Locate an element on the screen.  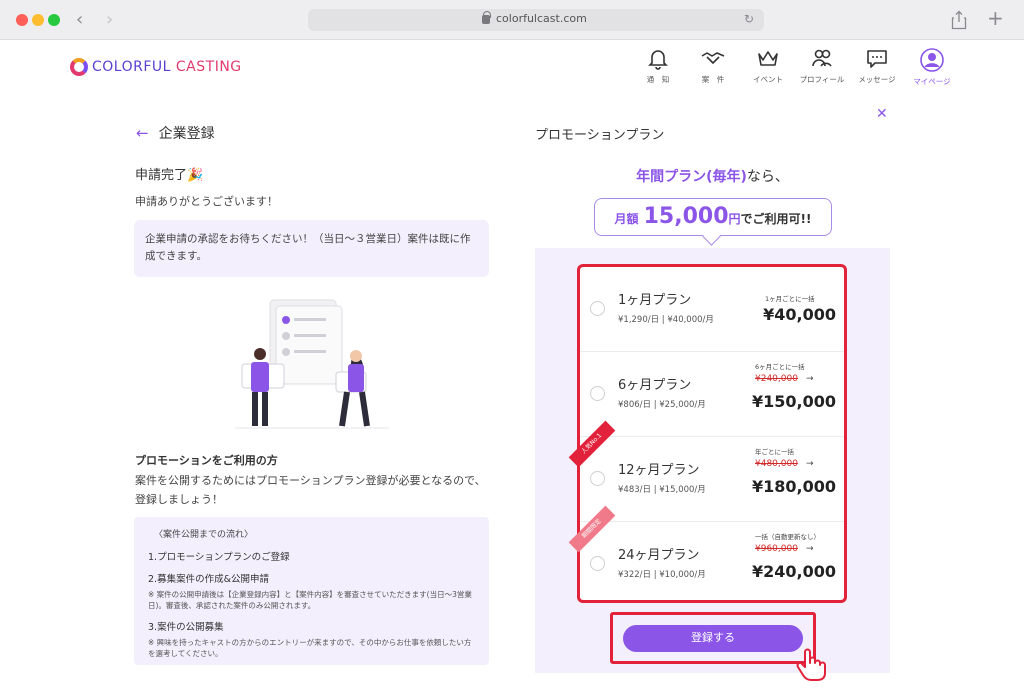
bubble-amount: 15,000 is located at coordinates (686, 216).